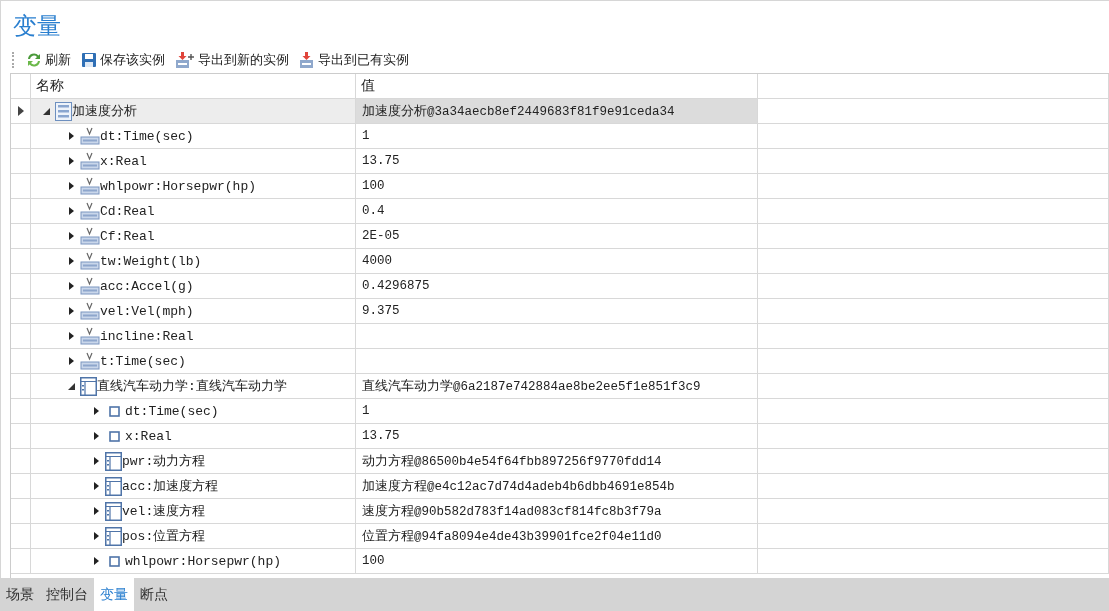 The height and width of the screenshot is (611, 1109). What do you see at coordinates (232, 60) in the screenshot?
I see `toolbar-button: 导出到新的实例` at bounding box center [232, 60].